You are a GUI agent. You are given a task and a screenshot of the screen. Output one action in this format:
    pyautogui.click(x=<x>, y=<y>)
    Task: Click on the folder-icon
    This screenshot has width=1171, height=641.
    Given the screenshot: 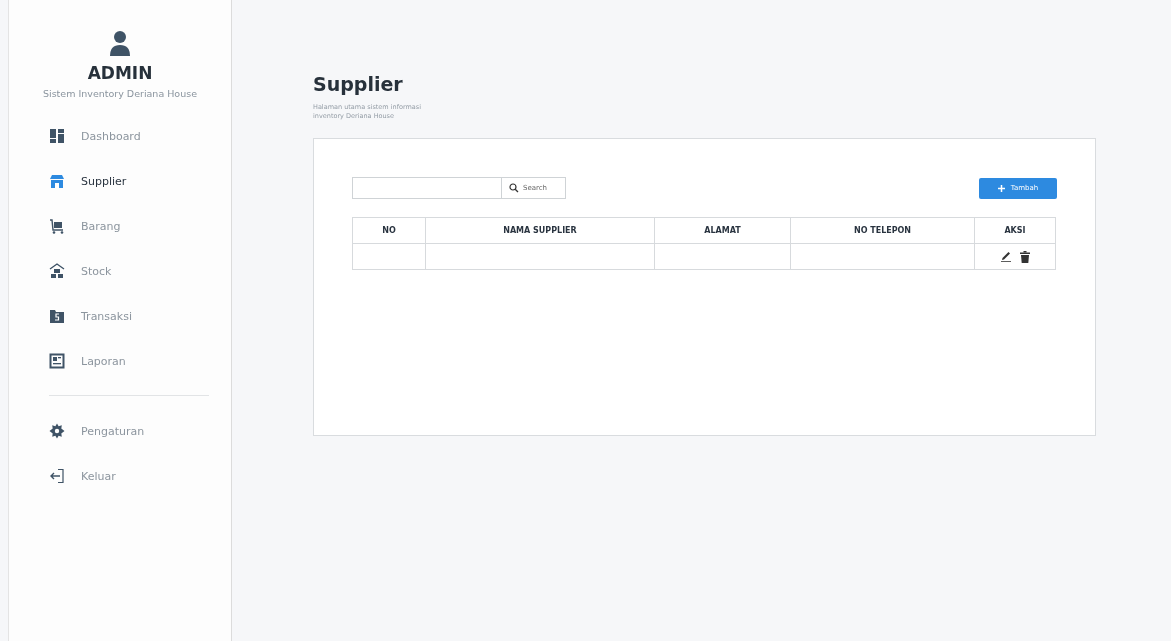 What is the action you would take?
    pyautogui.click(x=57, y=316)
    